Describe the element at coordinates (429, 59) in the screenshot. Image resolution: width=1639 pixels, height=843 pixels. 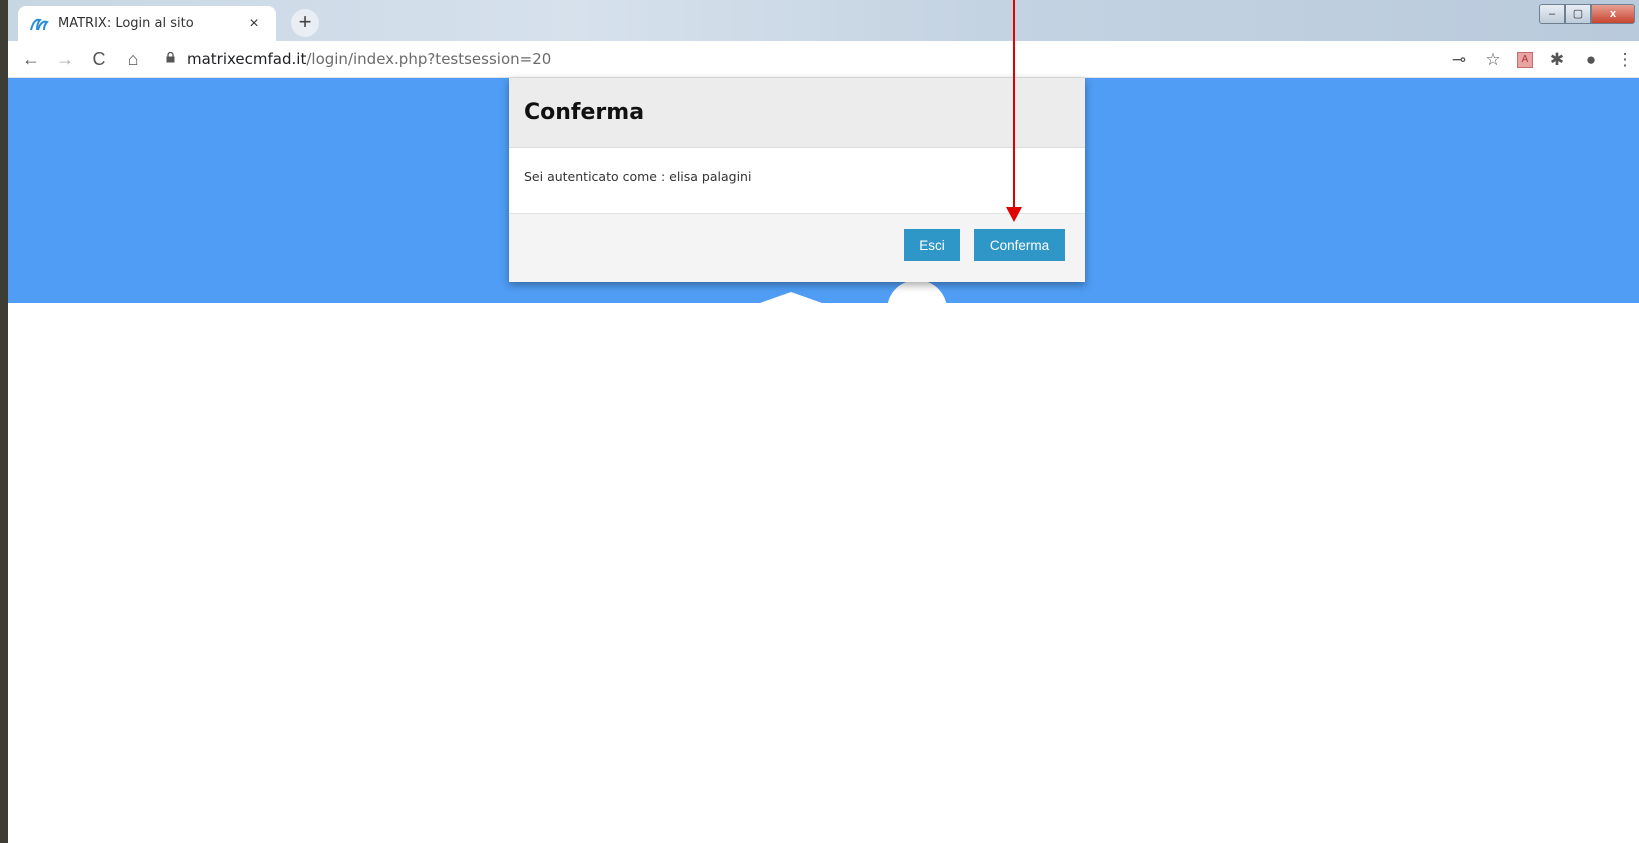
I see `url-path: /login/index.php?testsession=20` at that location.